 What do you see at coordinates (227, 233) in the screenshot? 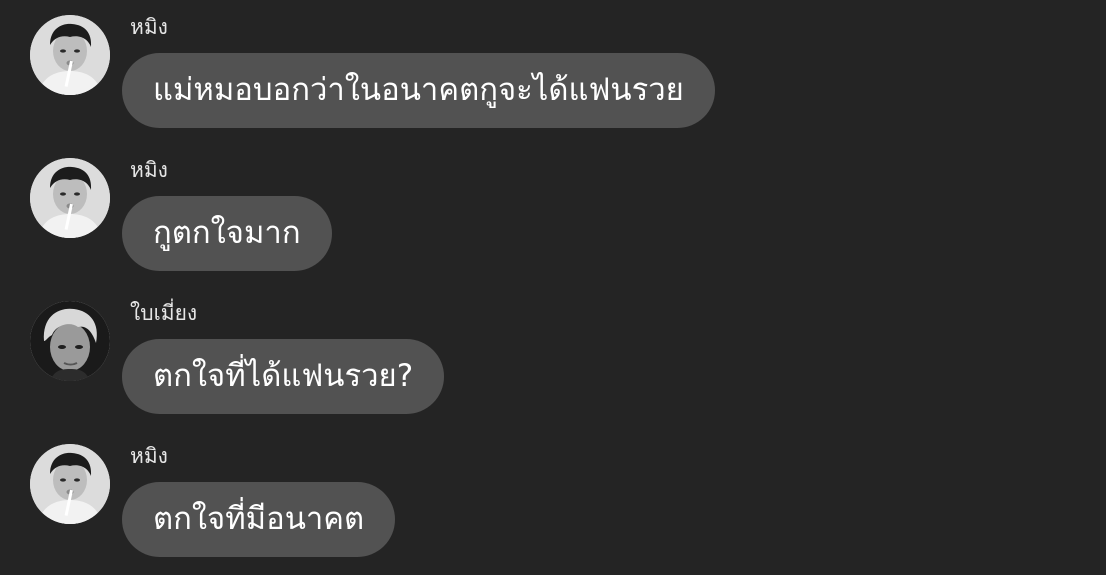
I see `message-bubble: กูตกใจมาก` at bounding box center [227, 233].